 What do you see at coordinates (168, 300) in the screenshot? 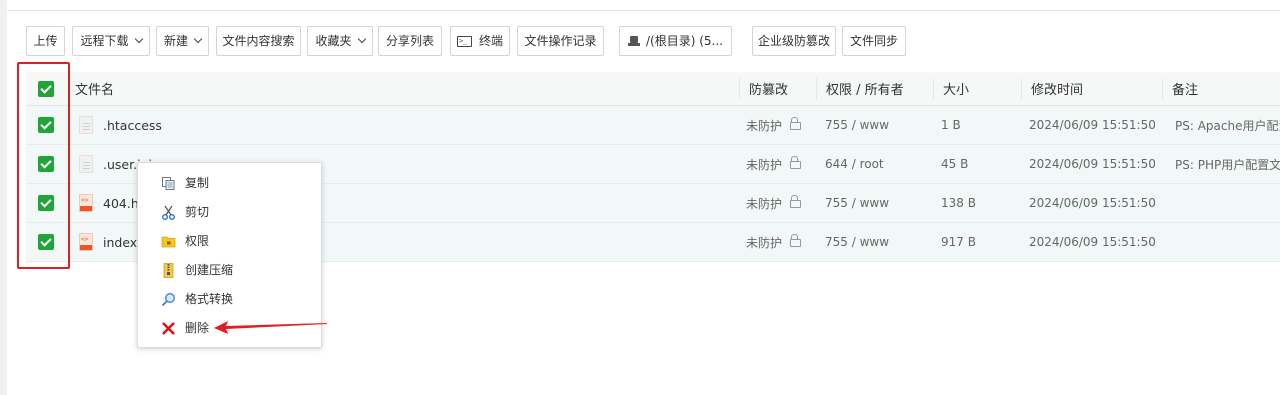
I see `convert-icon` at bounding box center [168, 300].